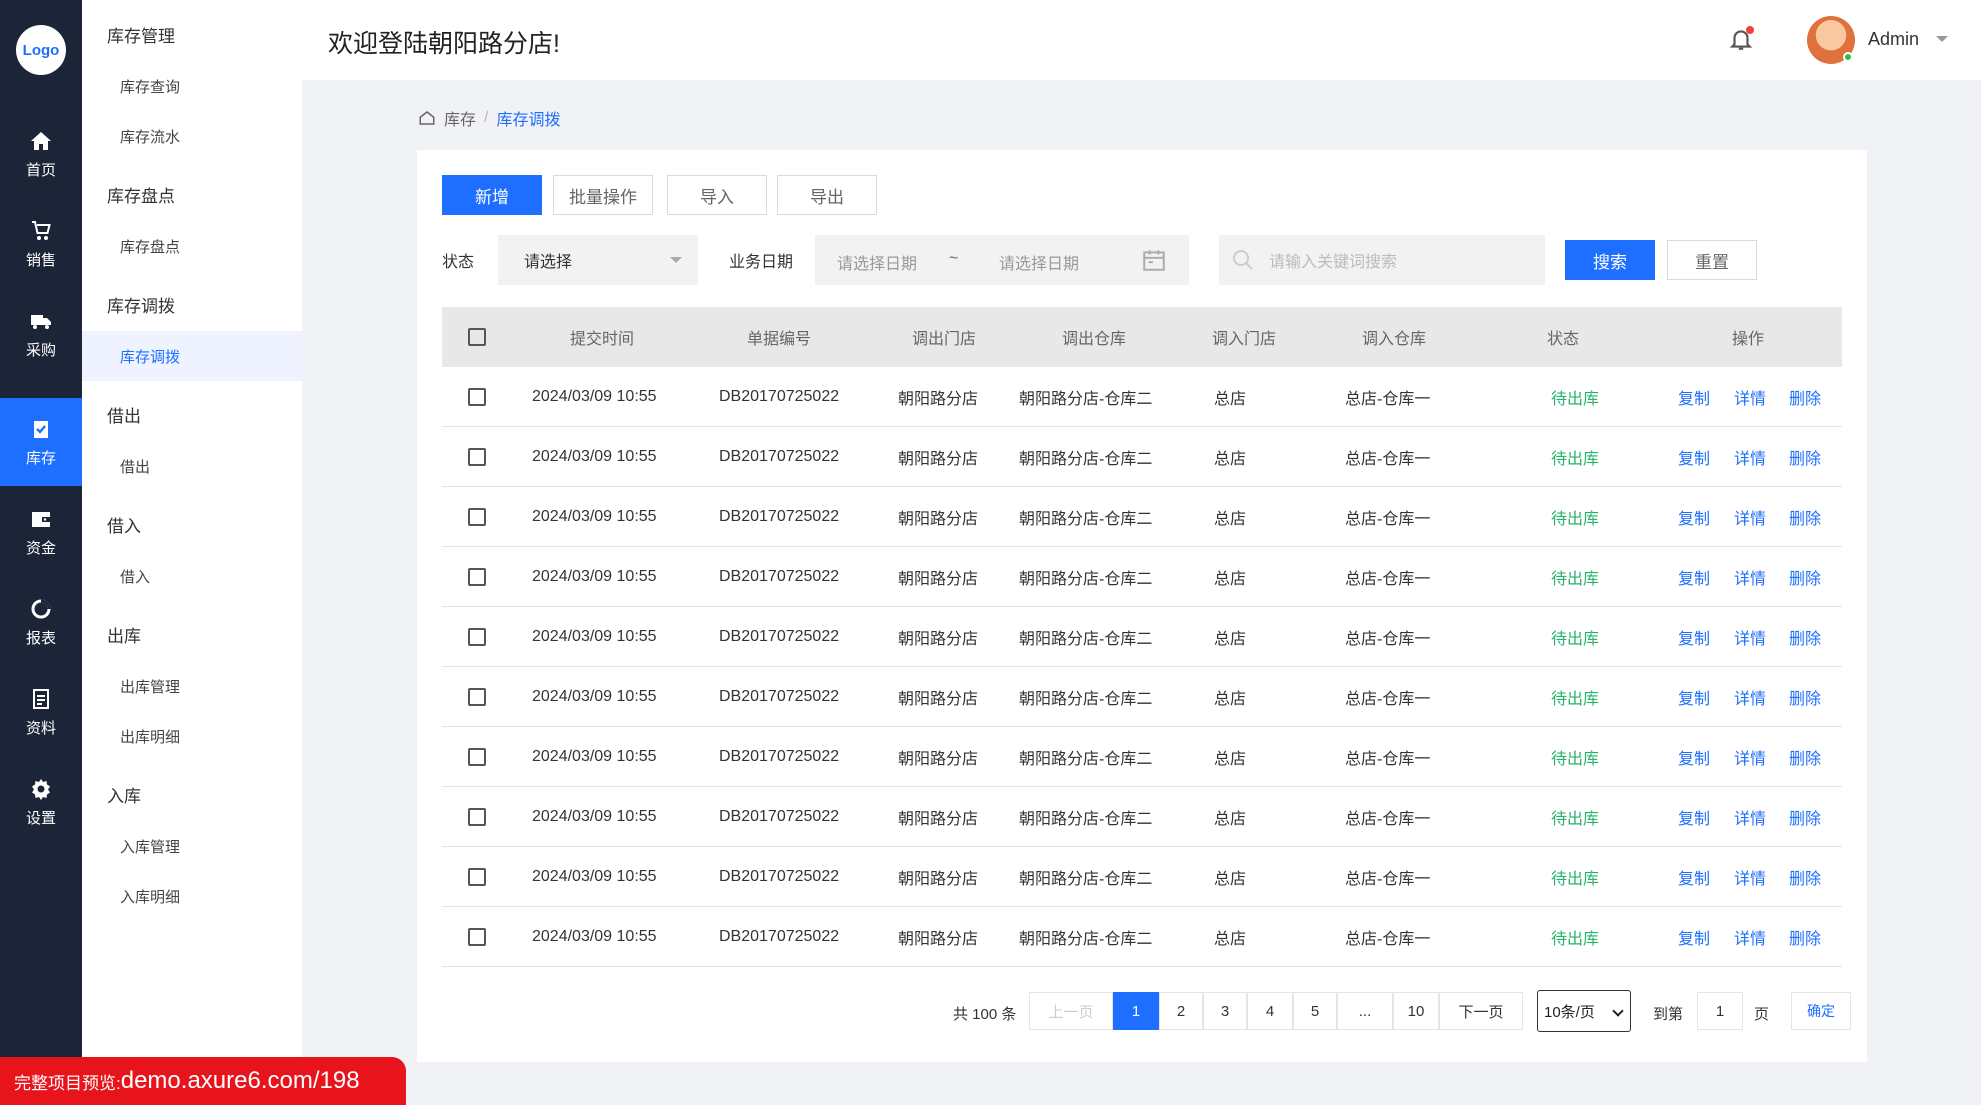 The width and height of the screenshot is (1981, 1105). Describe the element at coordinates (1071, 1011) in the screenshot. I see `prev-page-button: 上一页` at that location.